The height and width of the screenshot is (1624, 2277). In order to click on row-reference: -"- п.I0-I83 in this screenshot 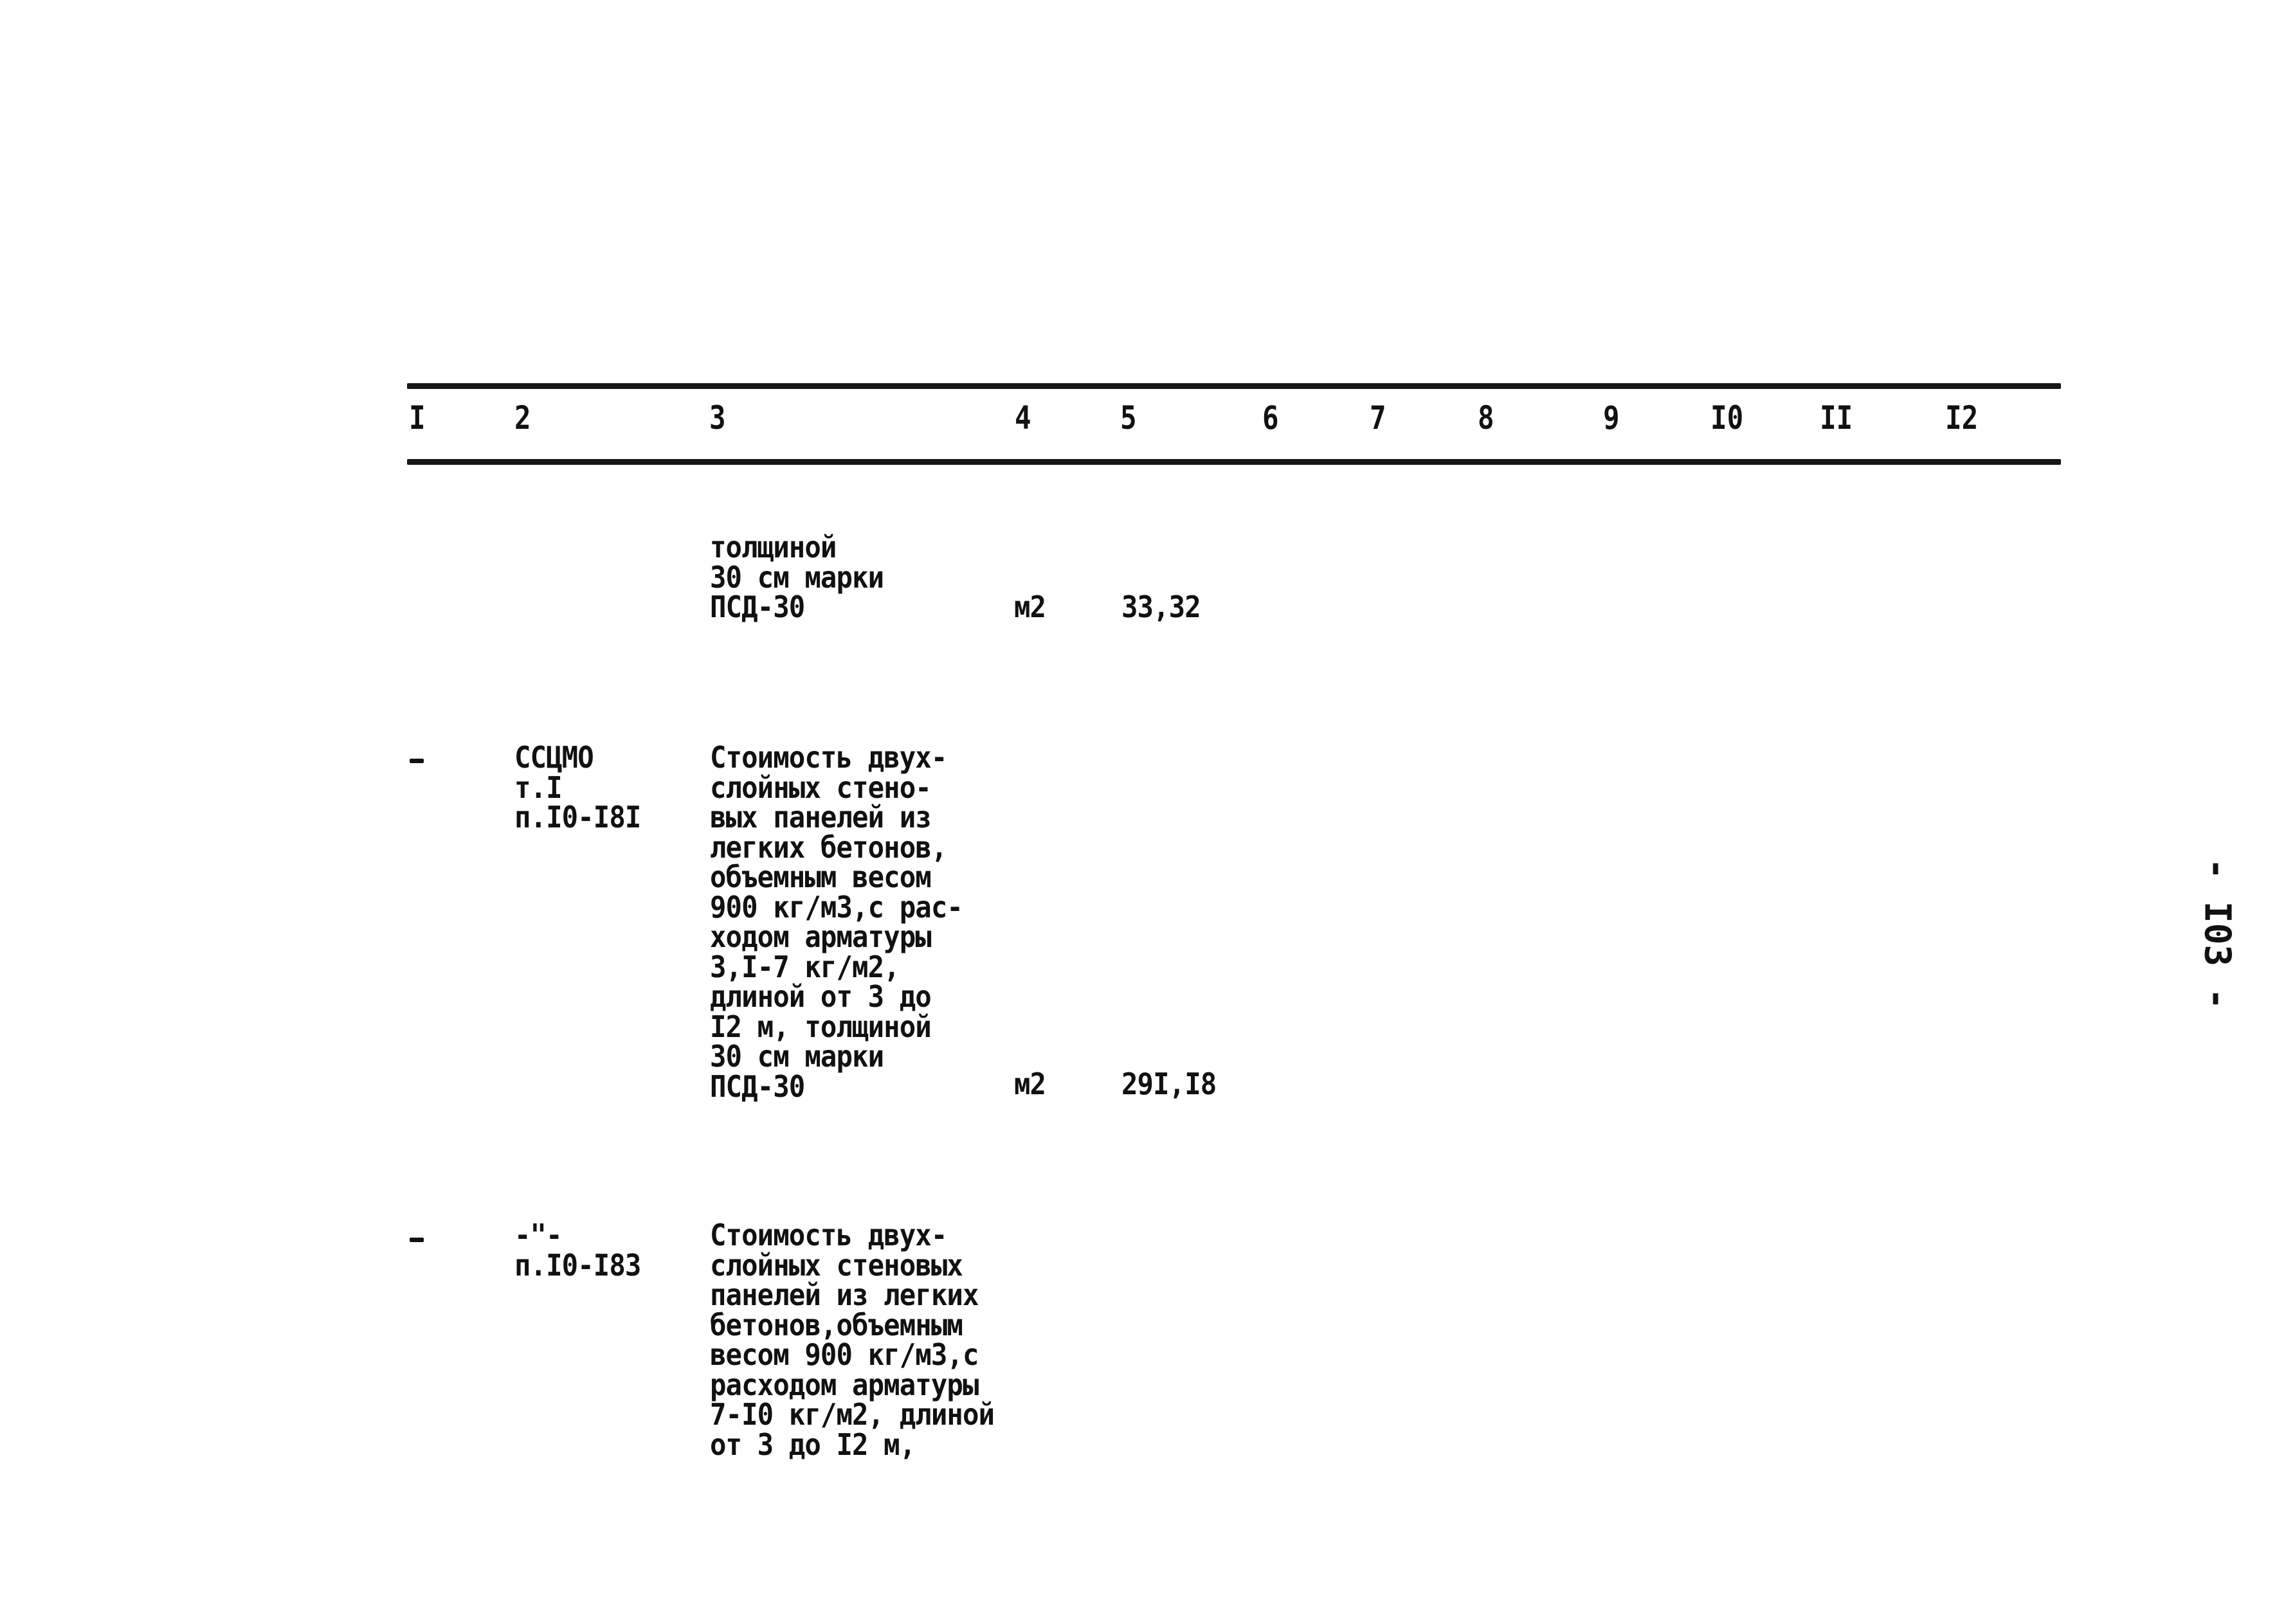, I will do `click(577, 1250)`.